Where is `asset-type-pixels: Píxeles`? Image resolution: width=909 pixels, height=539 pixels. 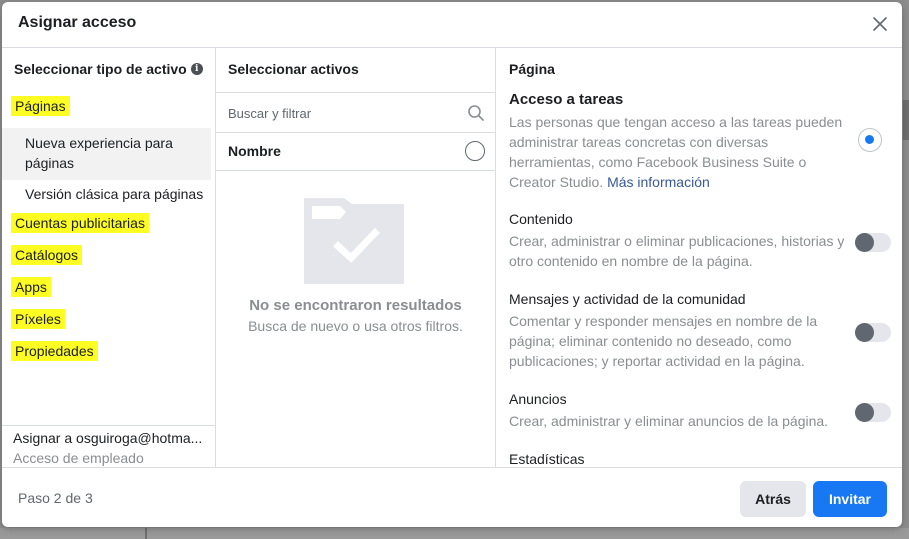
asset-type-pixels: Píxeles is located at coordinates (38, 319).